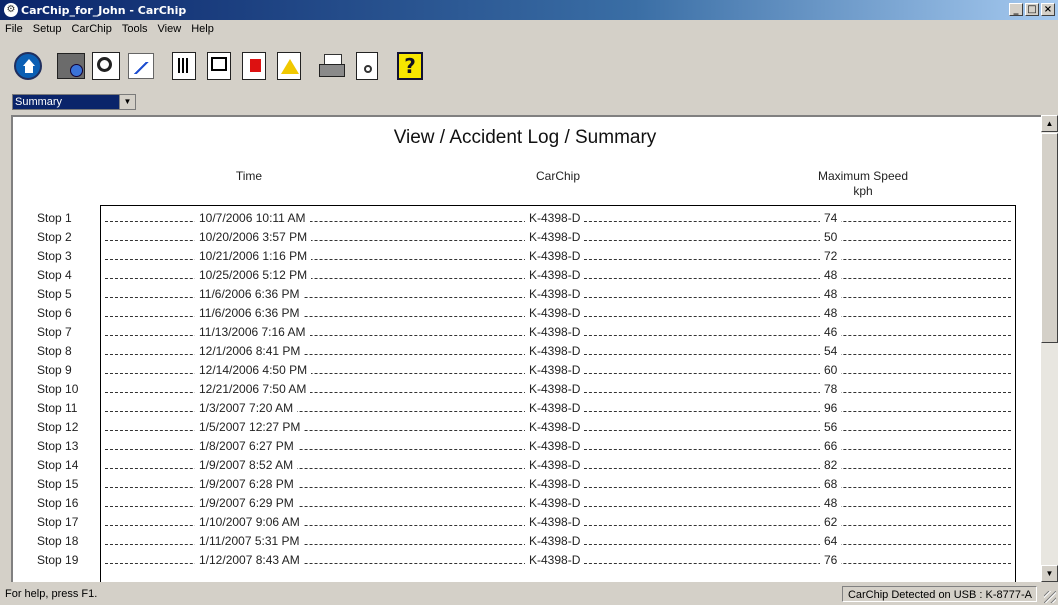 Image resolution: width=1058 pixels, height=605 pixels. What do you see at coordinates (528, 255) in the screenshot?
I see `table-row: Stop 3 10/21/2006 1:16 PM K-4398-D 72` at bounding box center [528, 255].